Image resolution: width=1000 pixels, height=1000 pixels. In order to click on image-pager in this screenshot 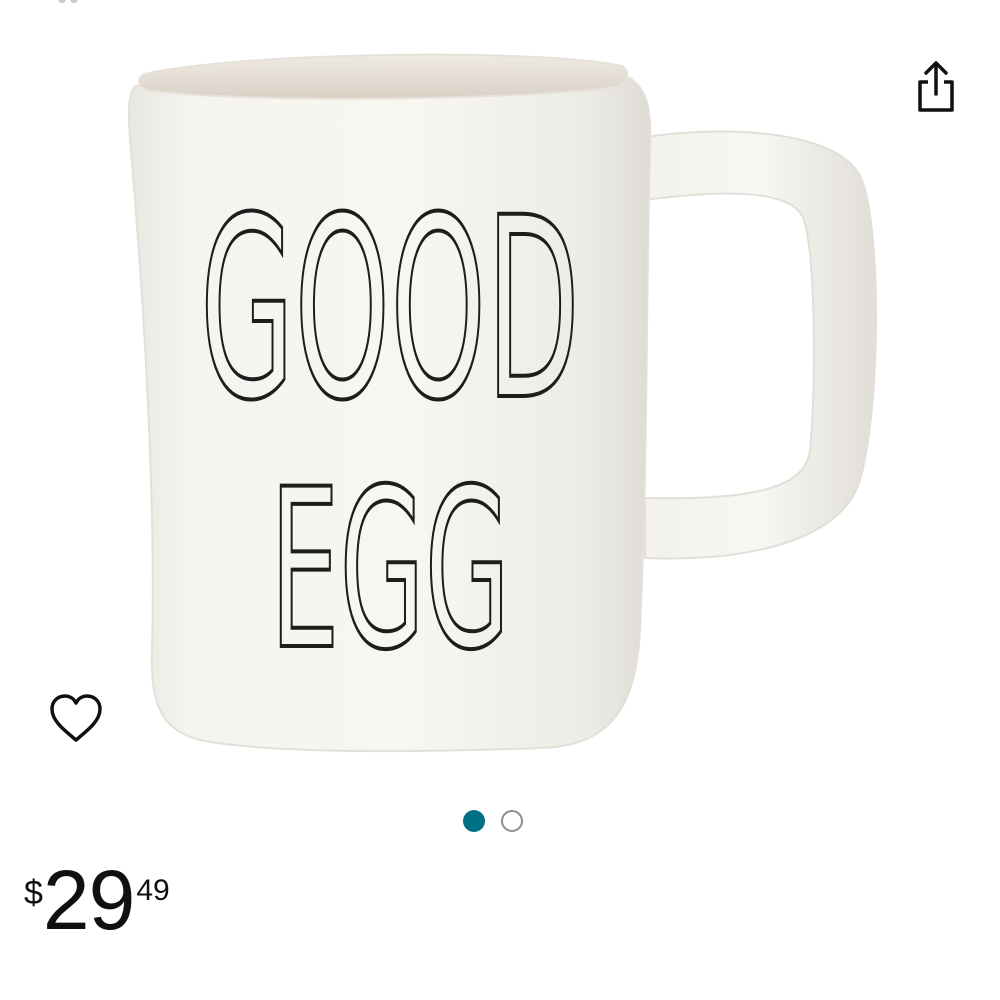, I will do `click(493, 821)`.